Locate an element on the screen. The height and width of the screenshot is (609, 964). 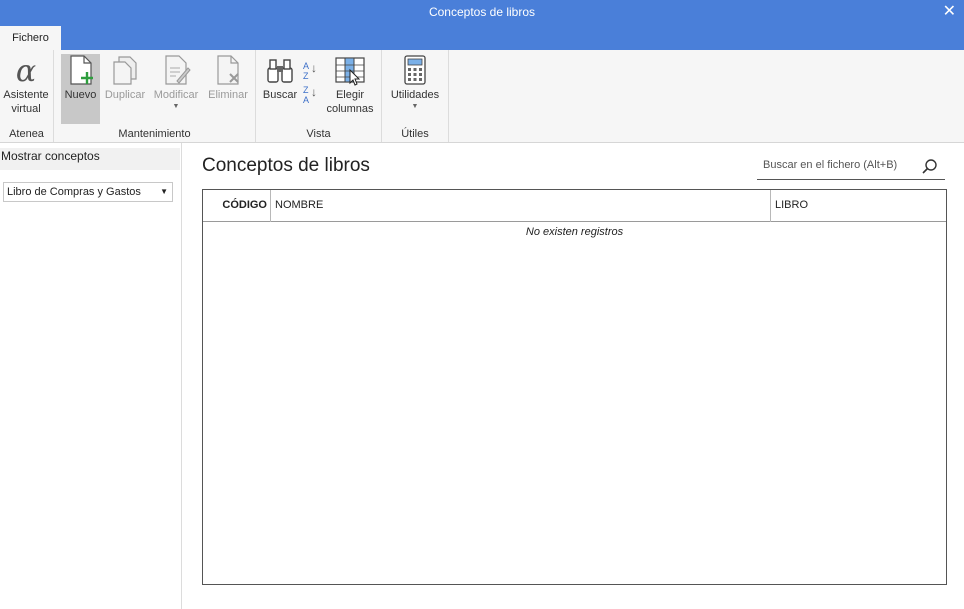
buscar-label: Buscar is located at coordinates (280, 95).